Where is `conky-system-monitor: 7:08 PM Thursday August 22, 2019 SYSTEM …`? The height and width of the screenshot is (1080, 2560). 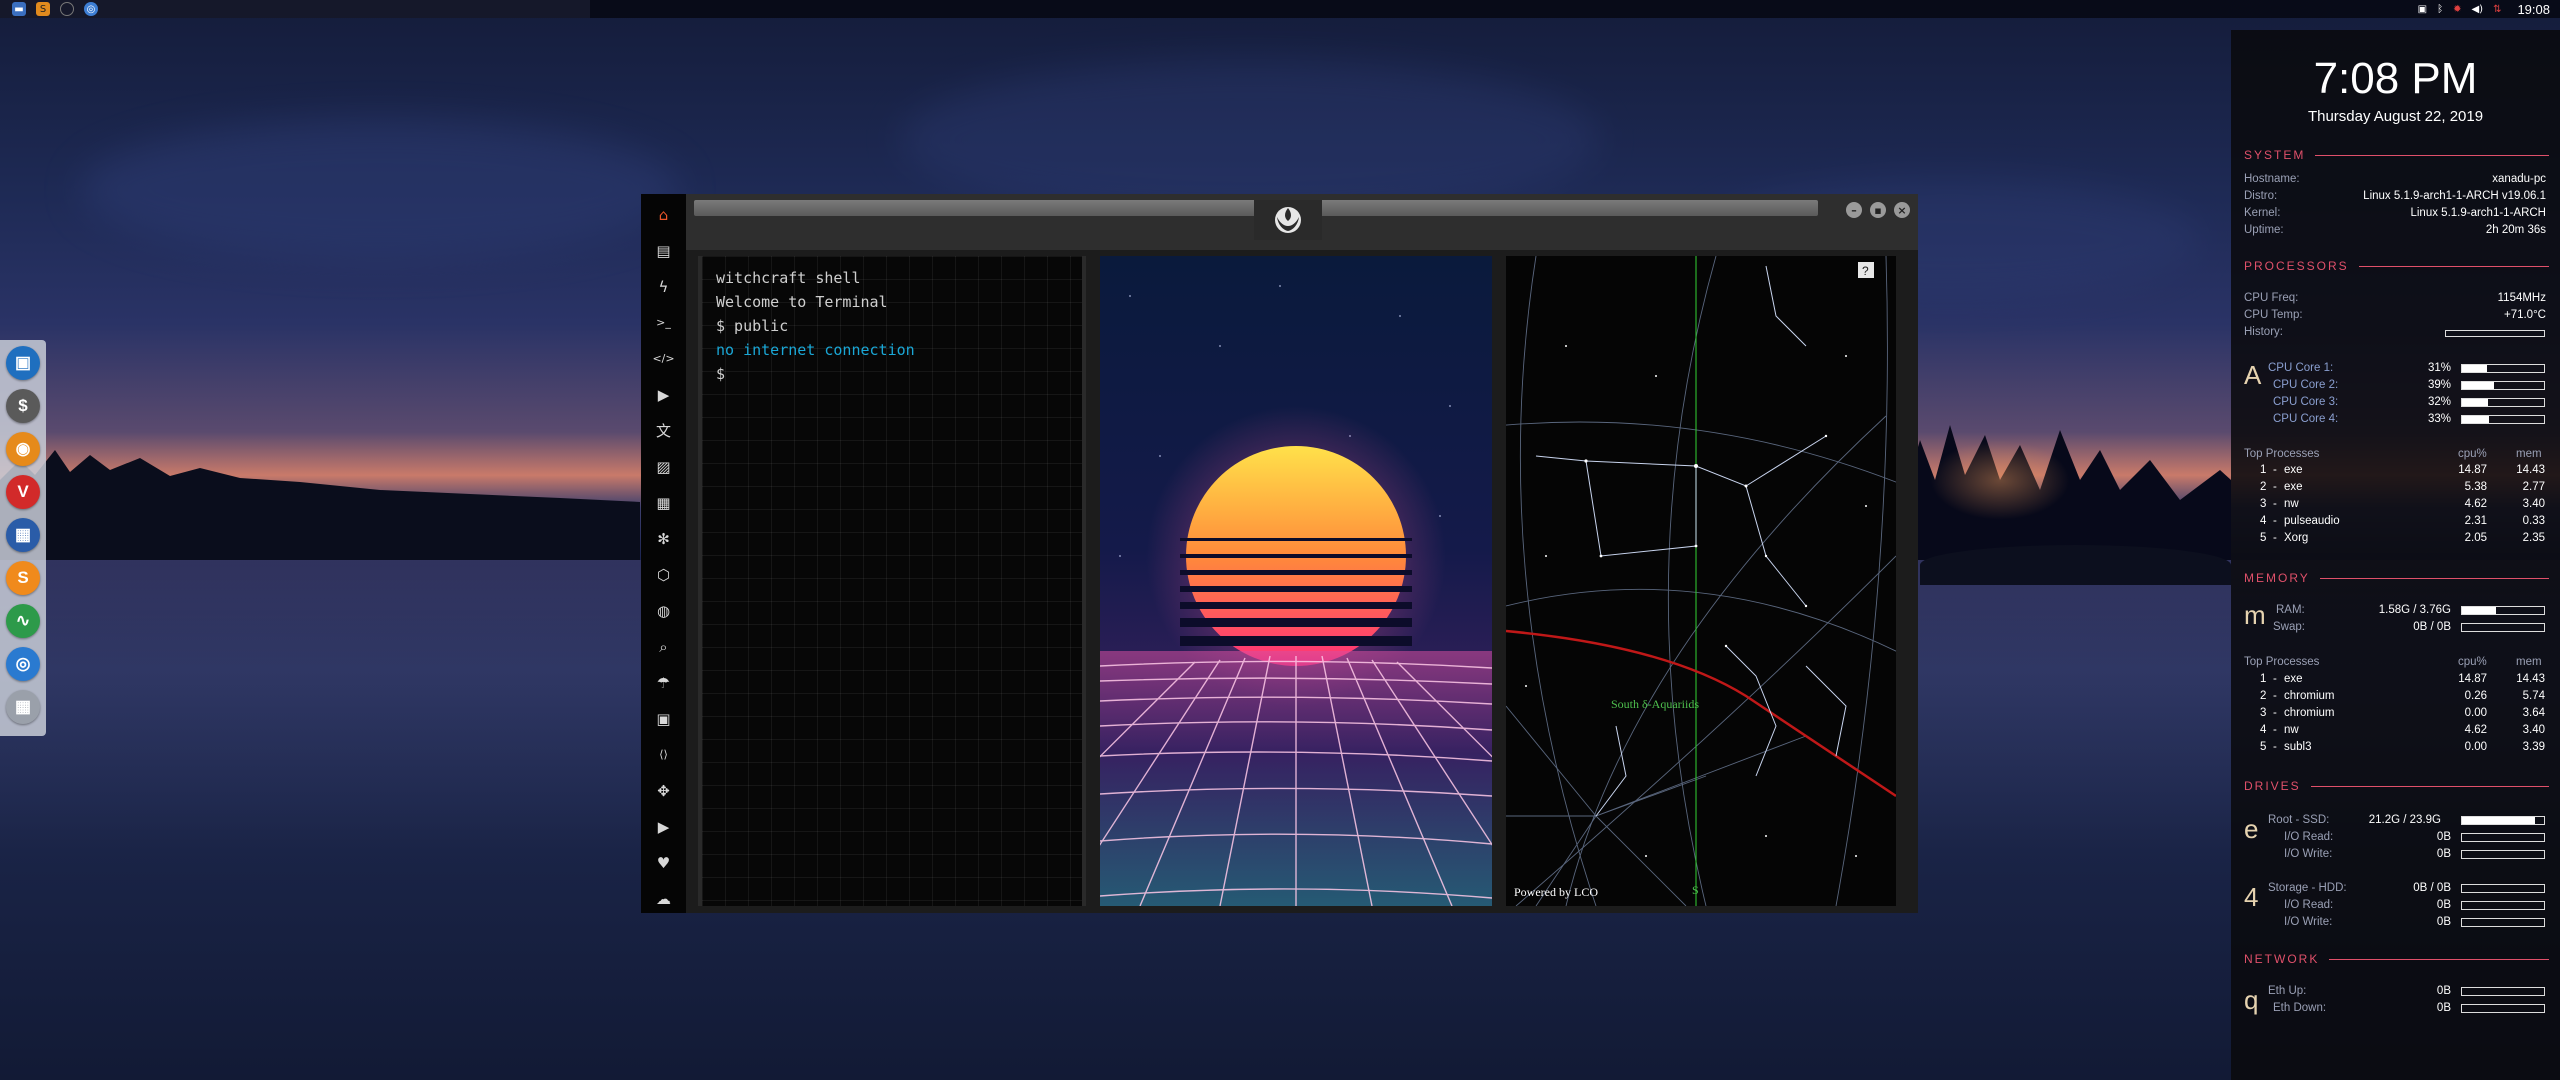
conky-system-monitor: 7:08 PM Thursday August 22, 2019 SYSTEM … is located at coordinates (2395, 555).